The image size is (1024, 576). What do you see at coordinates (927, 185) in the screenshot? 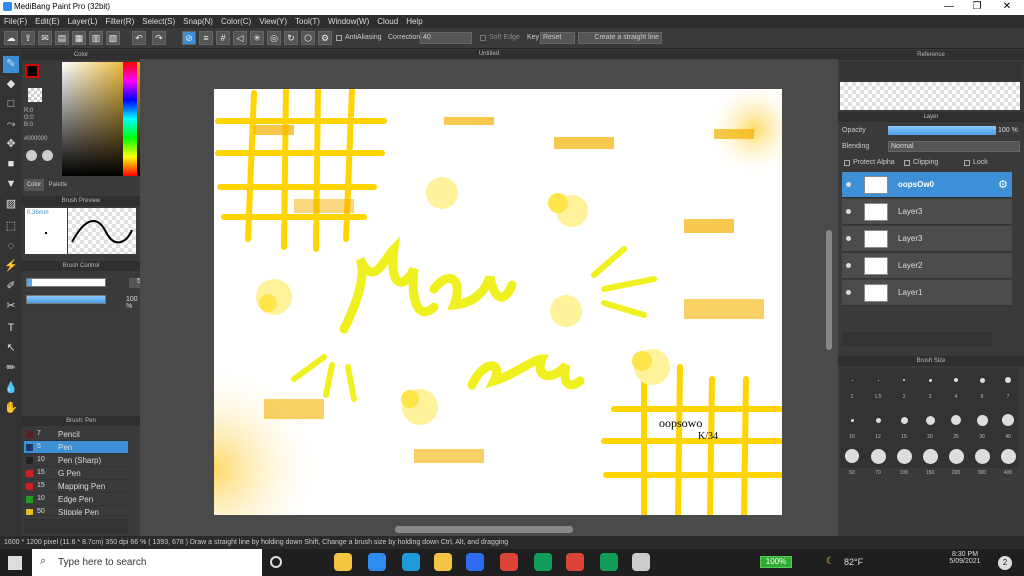
I see `layer-row: oopsOw0 ⚙` at bounding box center [927, 185].